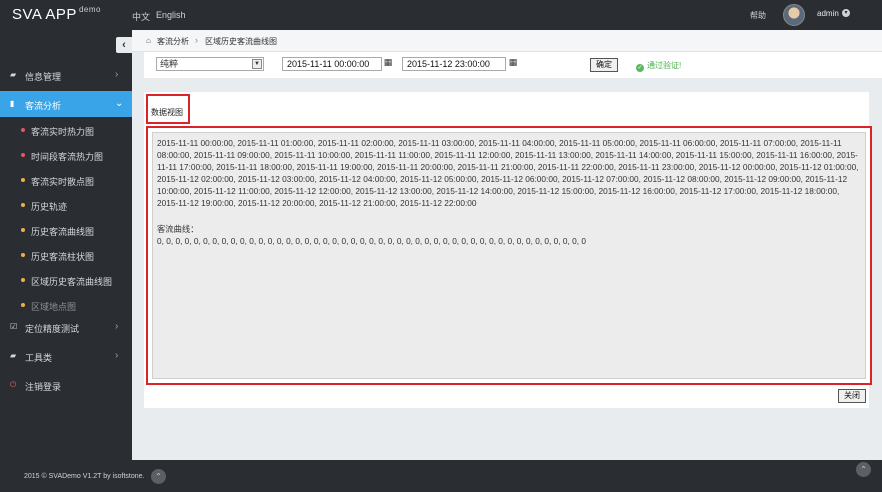 The image size is (882, 492). What do you see at coordinates (63, 132) in the screenshot?
I see `sub-item-label: 客流实时热力图` at bounding box center [63, 132].